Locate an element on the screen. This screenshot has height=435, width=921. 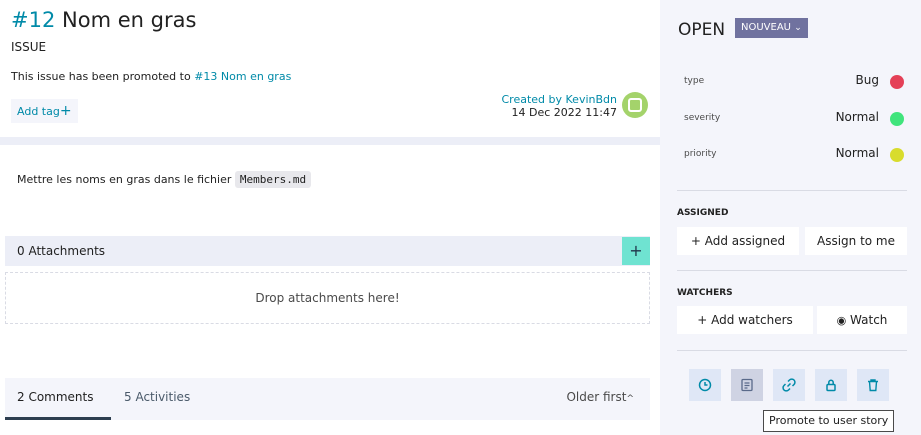
sort-order-toggle: Older first^ is located at coordinates (600, 397).